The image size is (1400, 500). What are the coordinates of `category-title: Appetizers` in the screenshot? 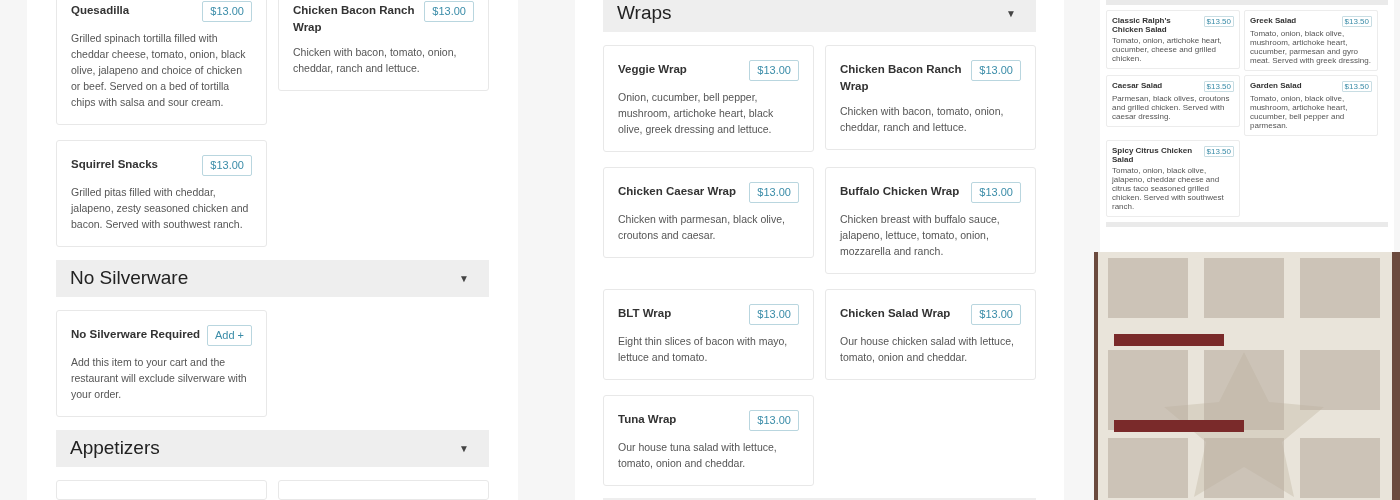 It's located at (115, 448).